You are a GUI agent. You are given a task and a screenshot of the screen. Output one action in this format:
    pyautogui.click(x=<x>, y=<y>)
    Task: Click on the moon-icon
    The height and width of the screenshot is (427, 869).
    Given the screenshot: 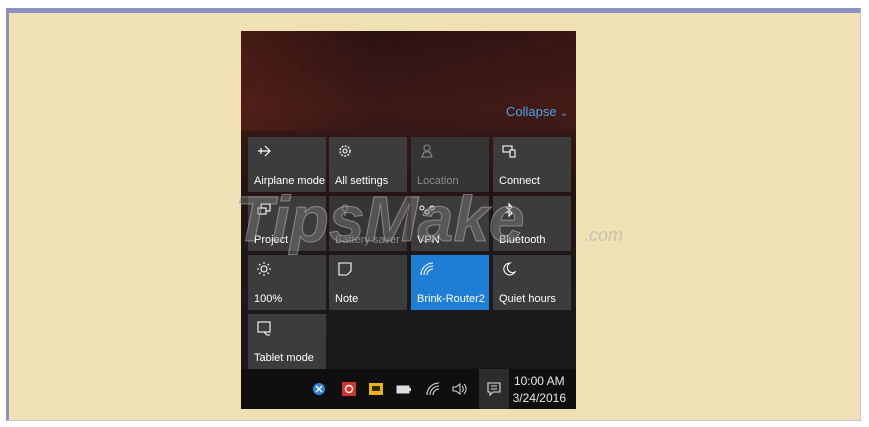 What is the action you would take?
    pyautogui.click(x=509, y=269)
    